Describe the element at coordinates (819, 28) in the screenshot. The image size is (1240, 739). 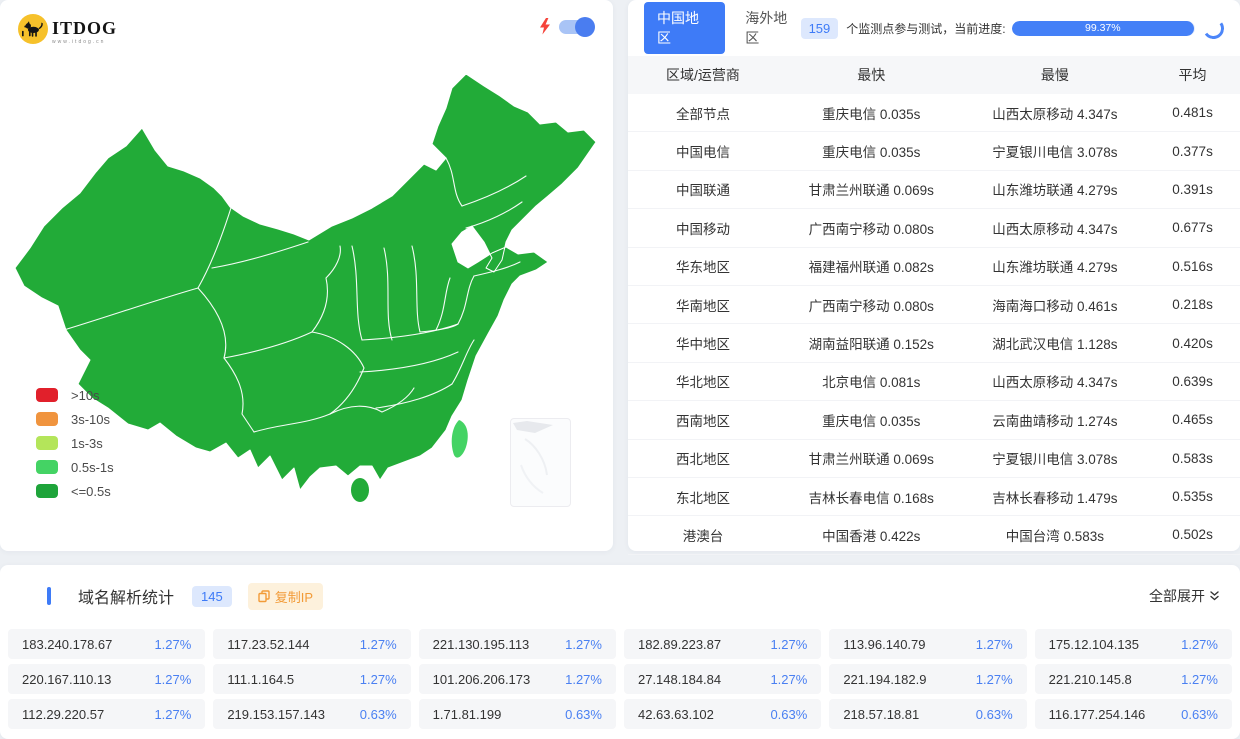
I see `monitor-count-badge: 159` at that location.